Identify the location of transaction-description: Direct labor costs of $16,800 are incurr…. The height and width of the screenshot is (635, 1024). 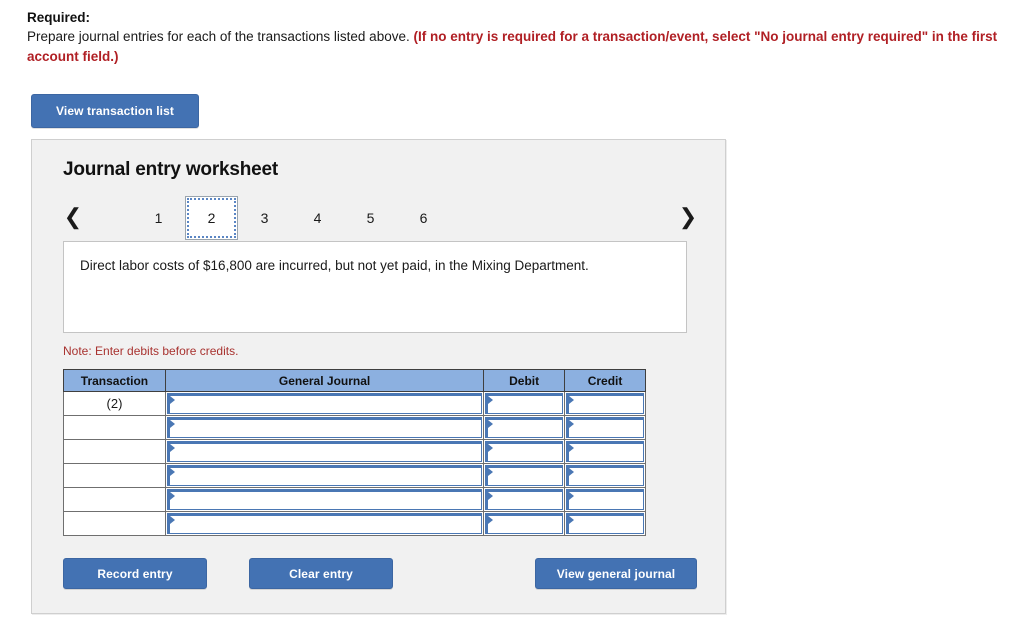
(375, 287).